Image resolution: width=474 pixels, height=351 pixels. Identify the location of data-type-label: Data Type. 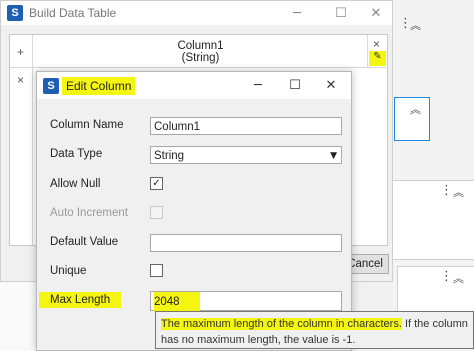
(76, 154).